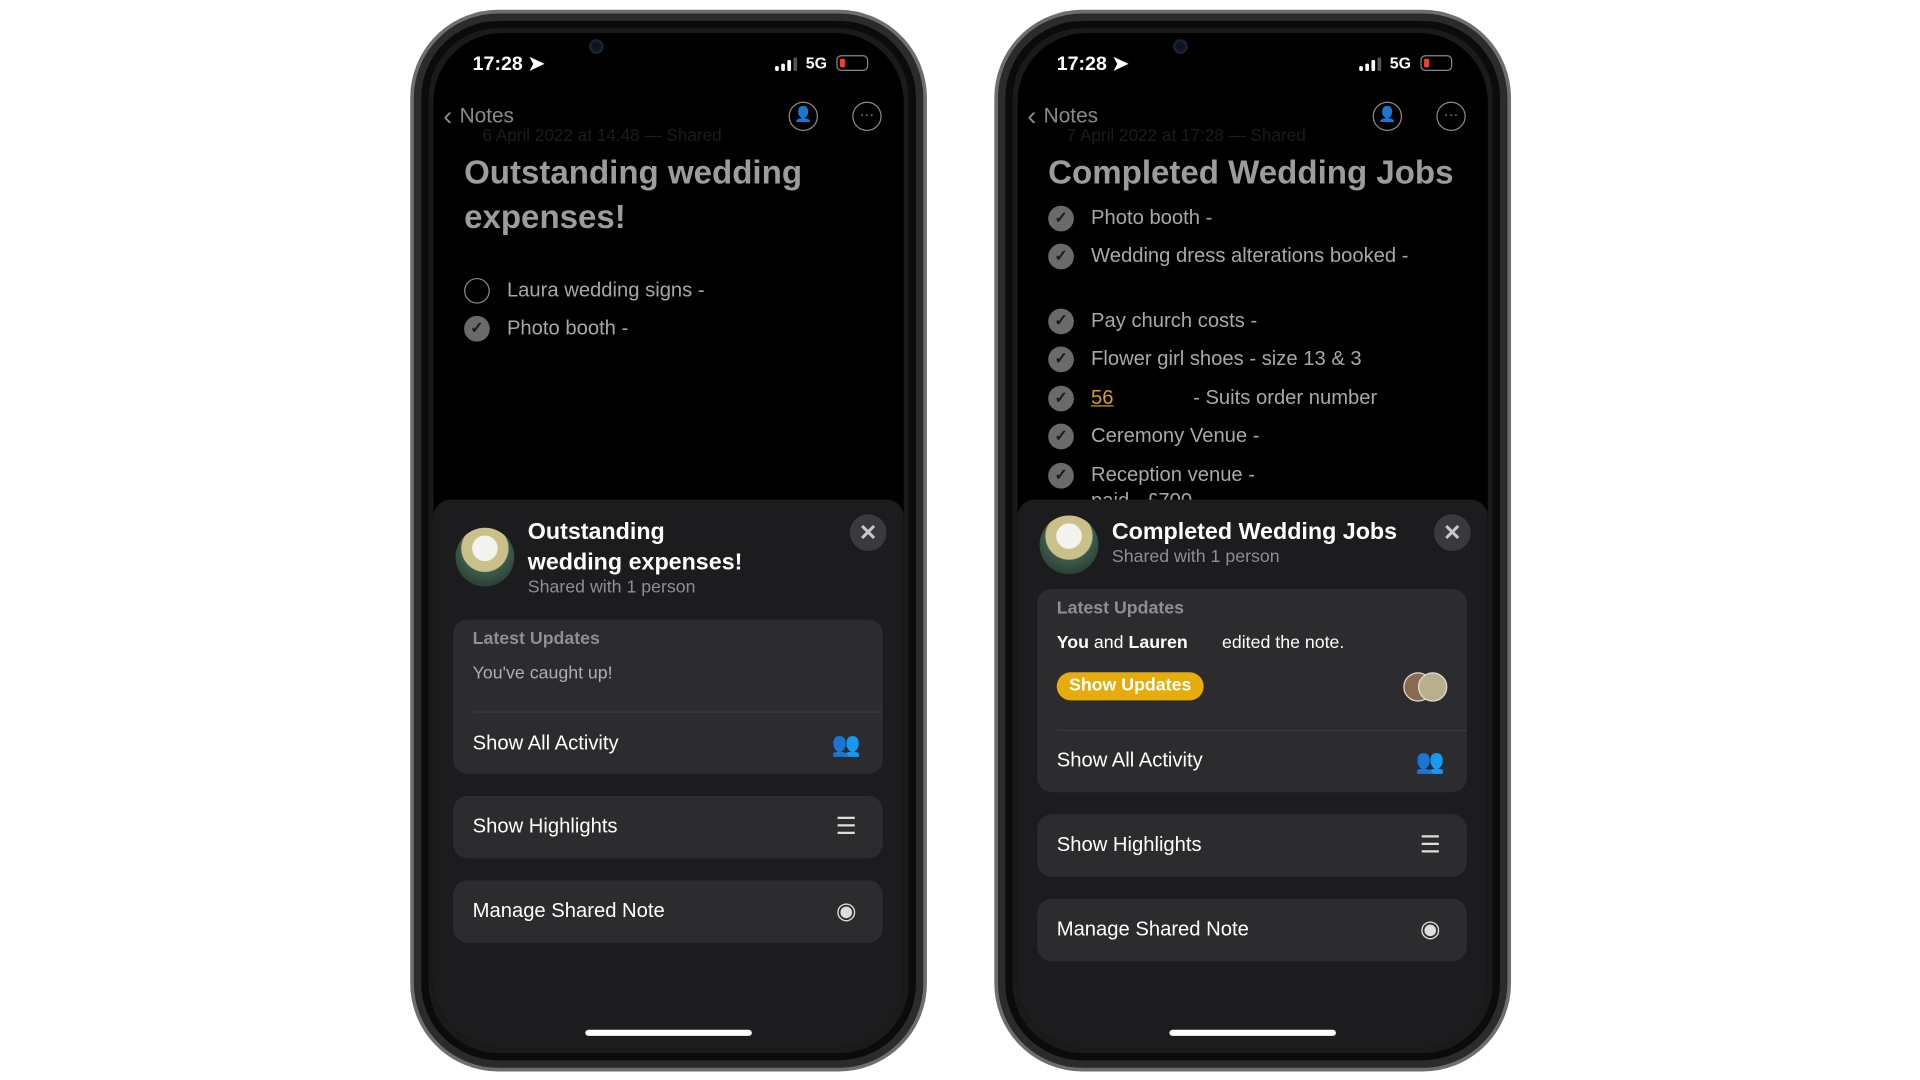  I want to click on sheet-title: Outstanding wedding expenses!, so click(635, 547).